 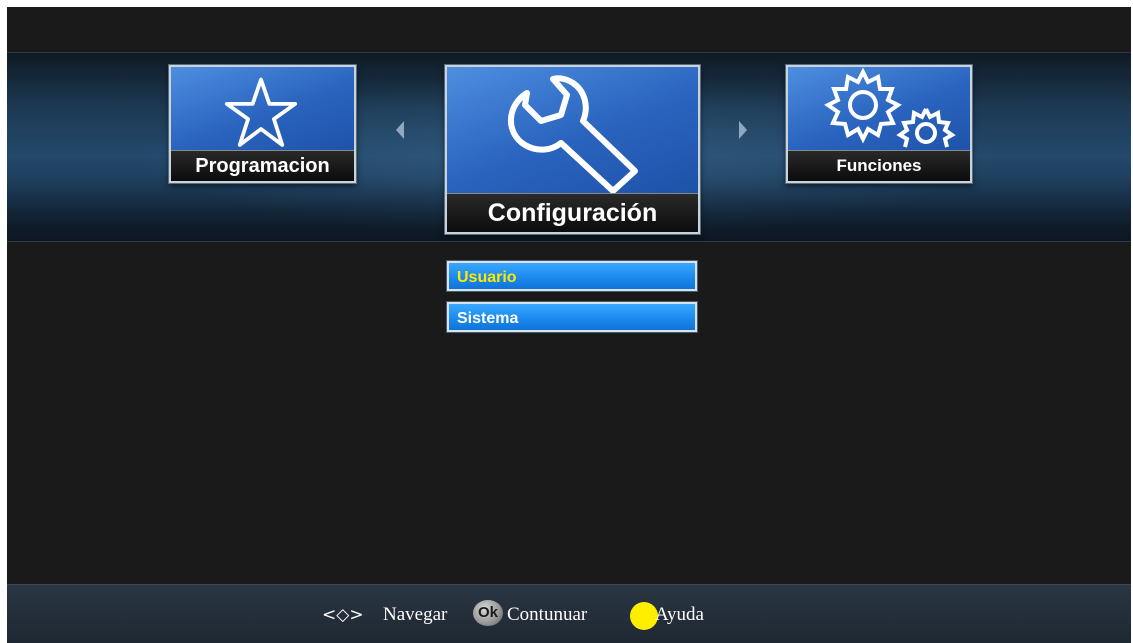 I want to click on help-hint-label: Ayuda, so click(x=679, y=614).